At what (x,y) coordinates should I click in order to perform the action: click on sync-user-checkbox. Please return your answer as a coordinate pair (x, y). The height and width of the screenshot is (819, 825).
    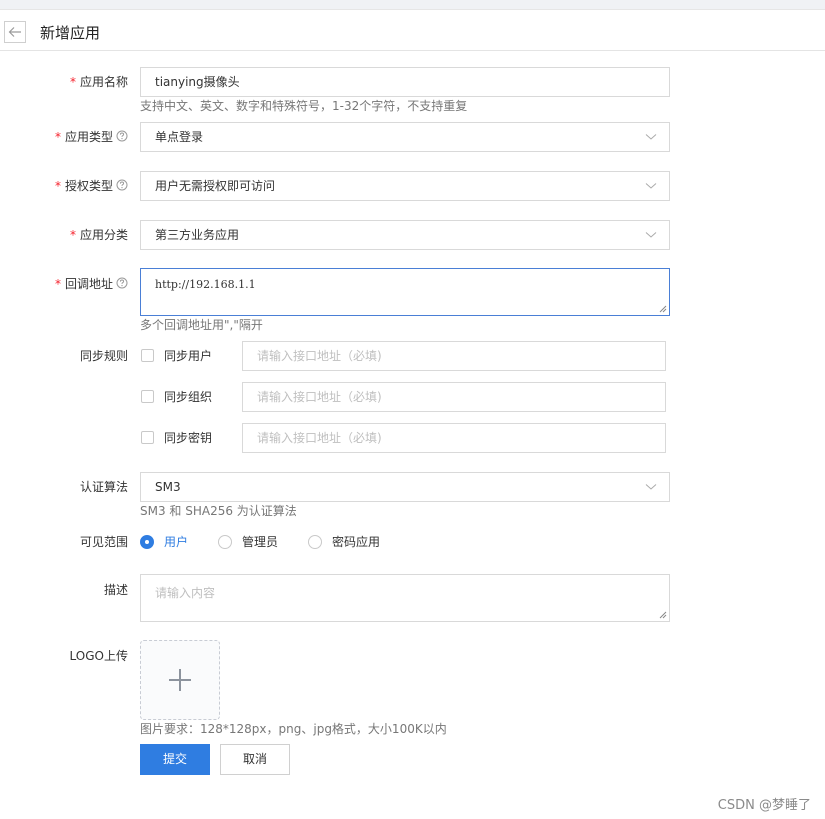
    Looking at the image, I should click on (147, 355).